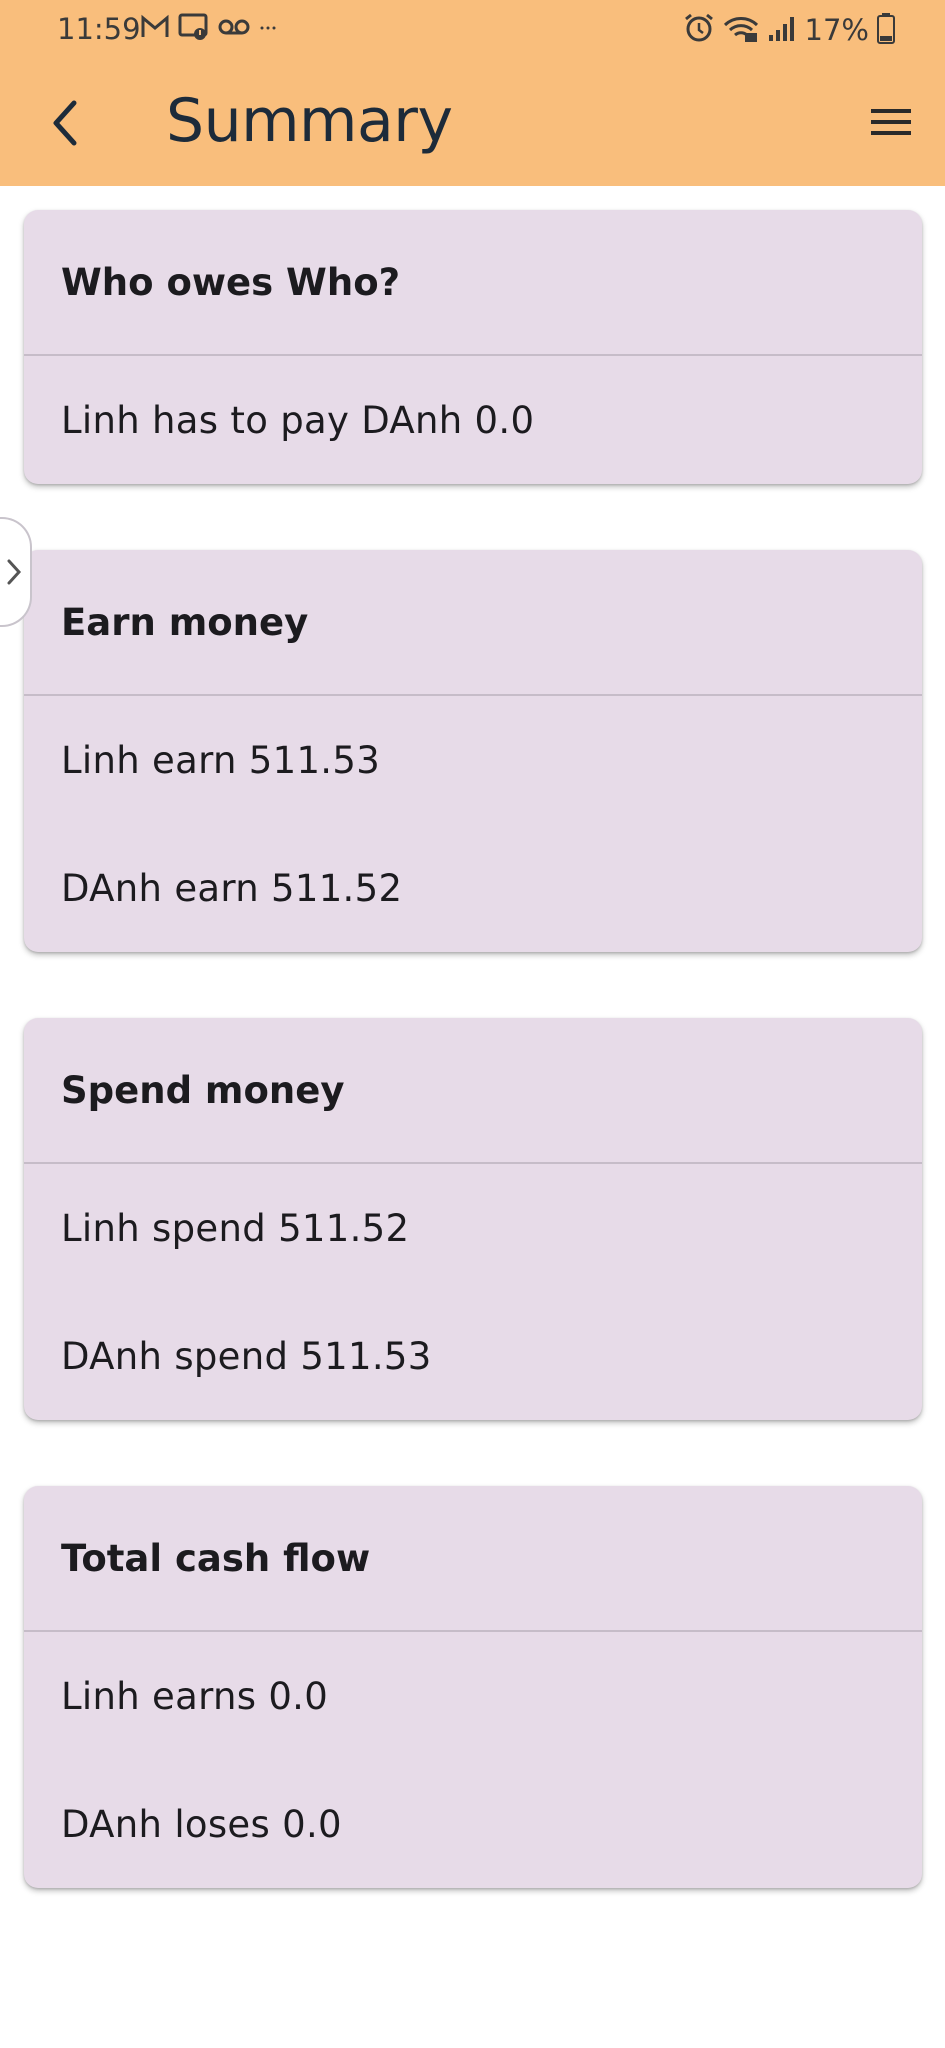  Describe the element at coordinates (216, 1558) in the screenshot. I see `card-title: Total cash flow` at that location.